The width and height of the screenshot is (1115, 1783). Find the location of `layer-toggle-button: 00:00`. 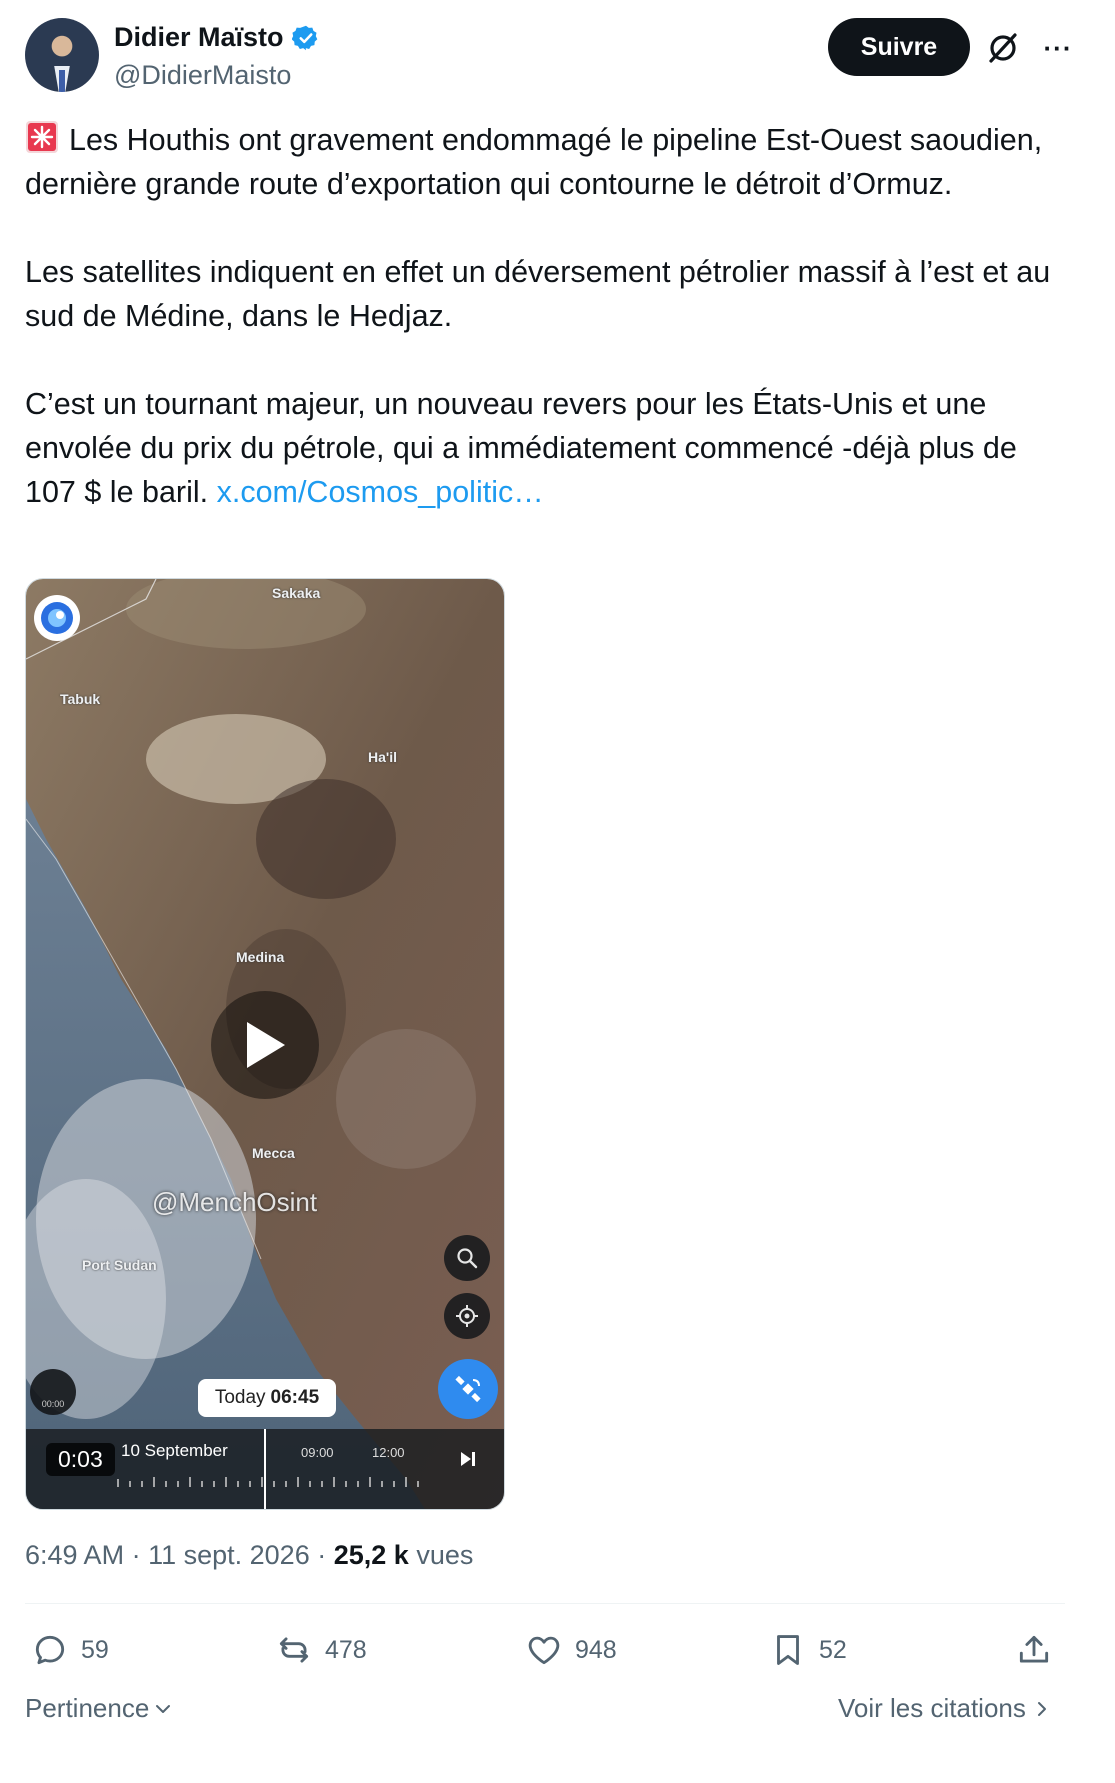

layer-toggle-button: 00:00 is located at coordinates (53, 1392).